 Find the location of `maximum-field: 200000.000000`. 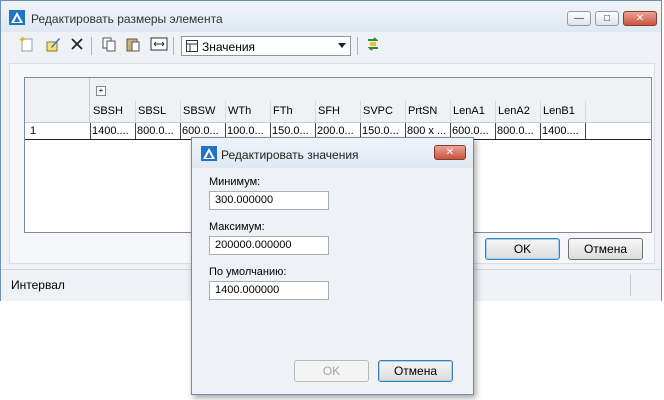

maximum-field: 200000.000000 is located at coordinates (269, 245).